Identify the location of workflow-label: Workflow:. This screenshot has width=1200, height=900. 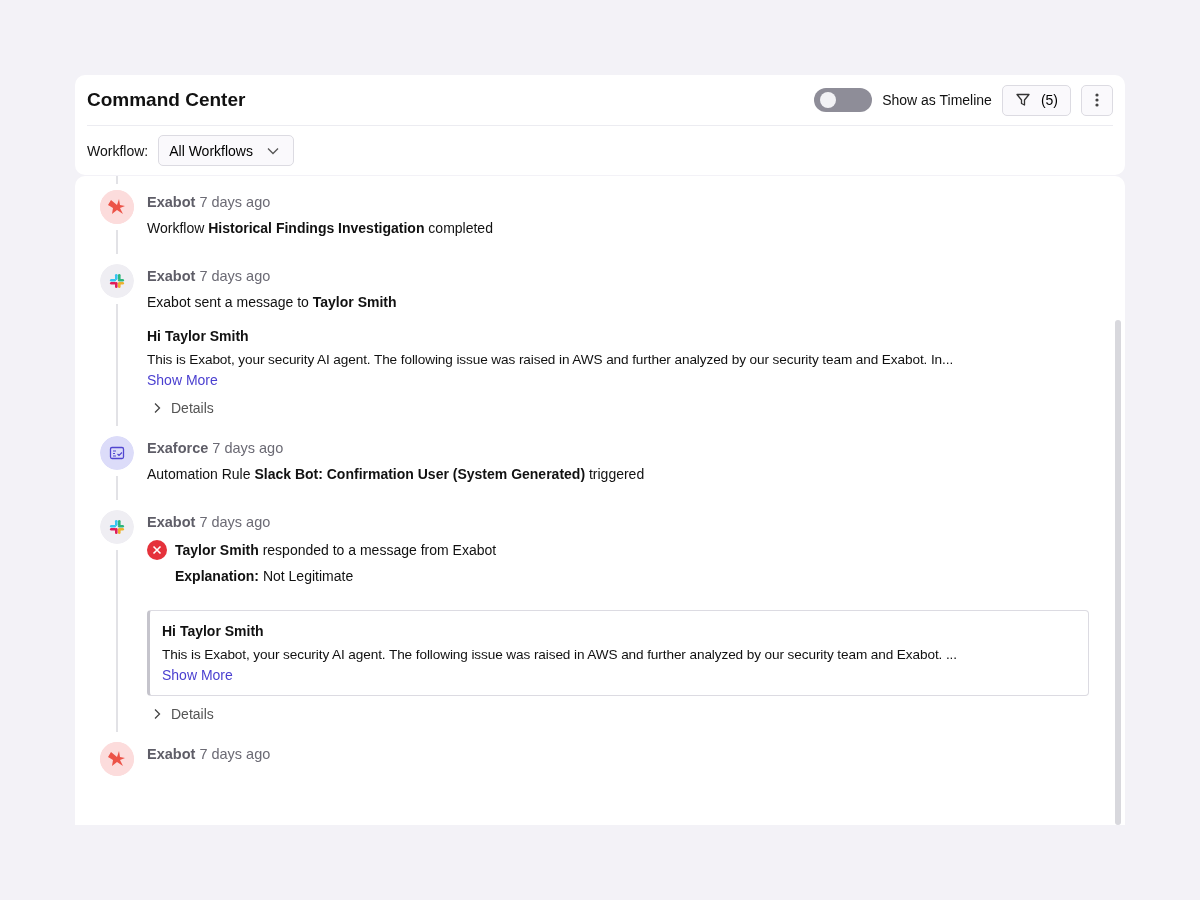
(118, 150).